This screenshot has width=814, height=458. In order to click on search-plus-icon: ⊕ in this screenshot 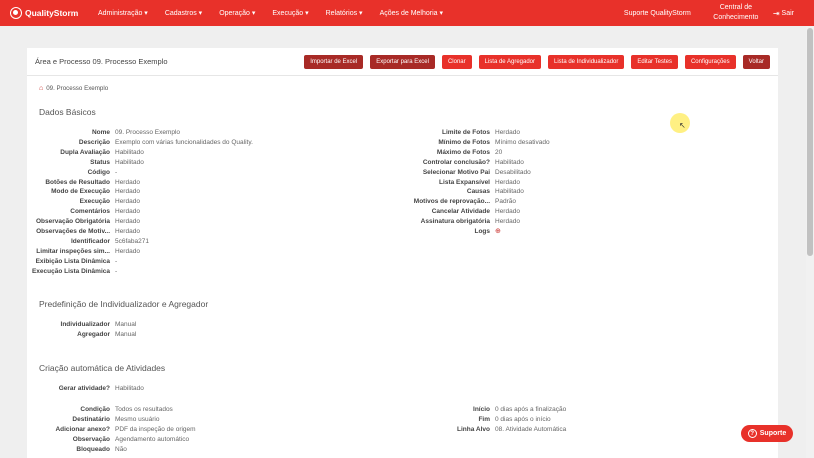, I will do `click(498, 232)`.